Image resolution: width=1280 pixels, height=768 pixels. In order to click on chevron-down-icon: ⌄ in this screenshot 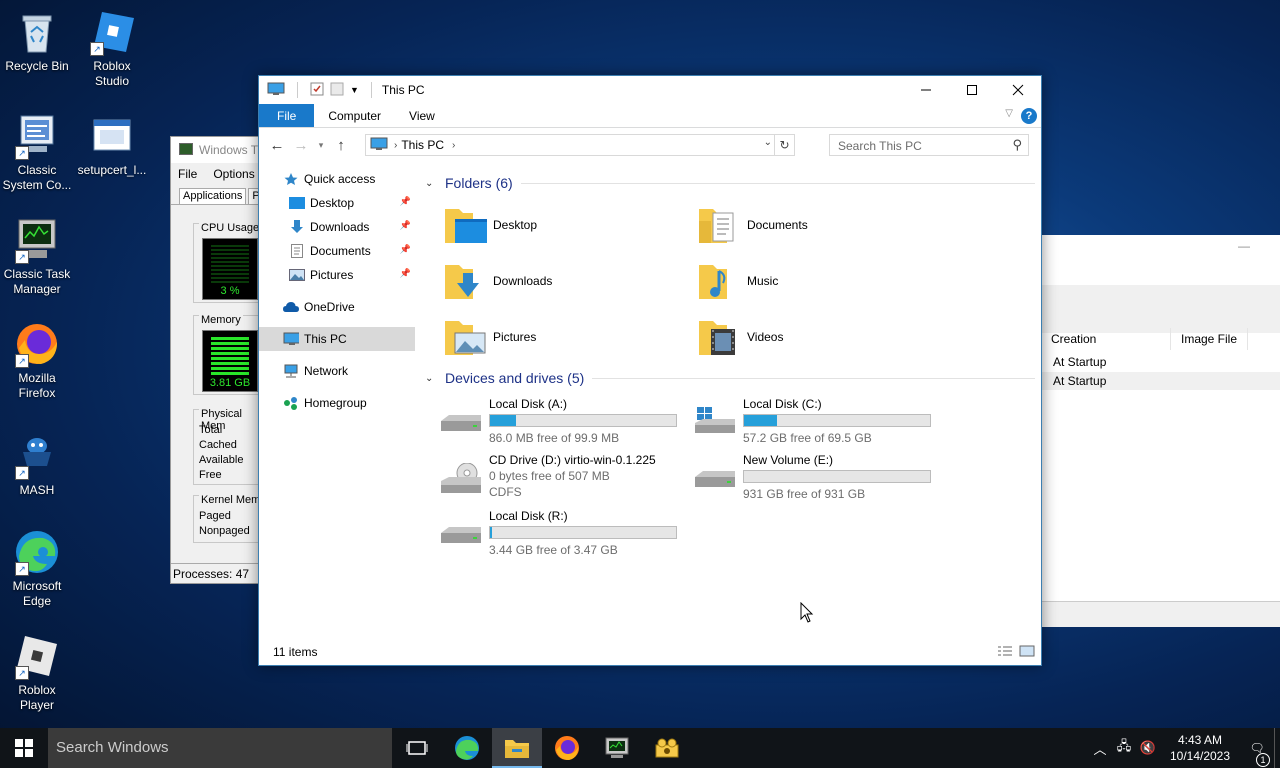, I will do `click(429, 378)`.